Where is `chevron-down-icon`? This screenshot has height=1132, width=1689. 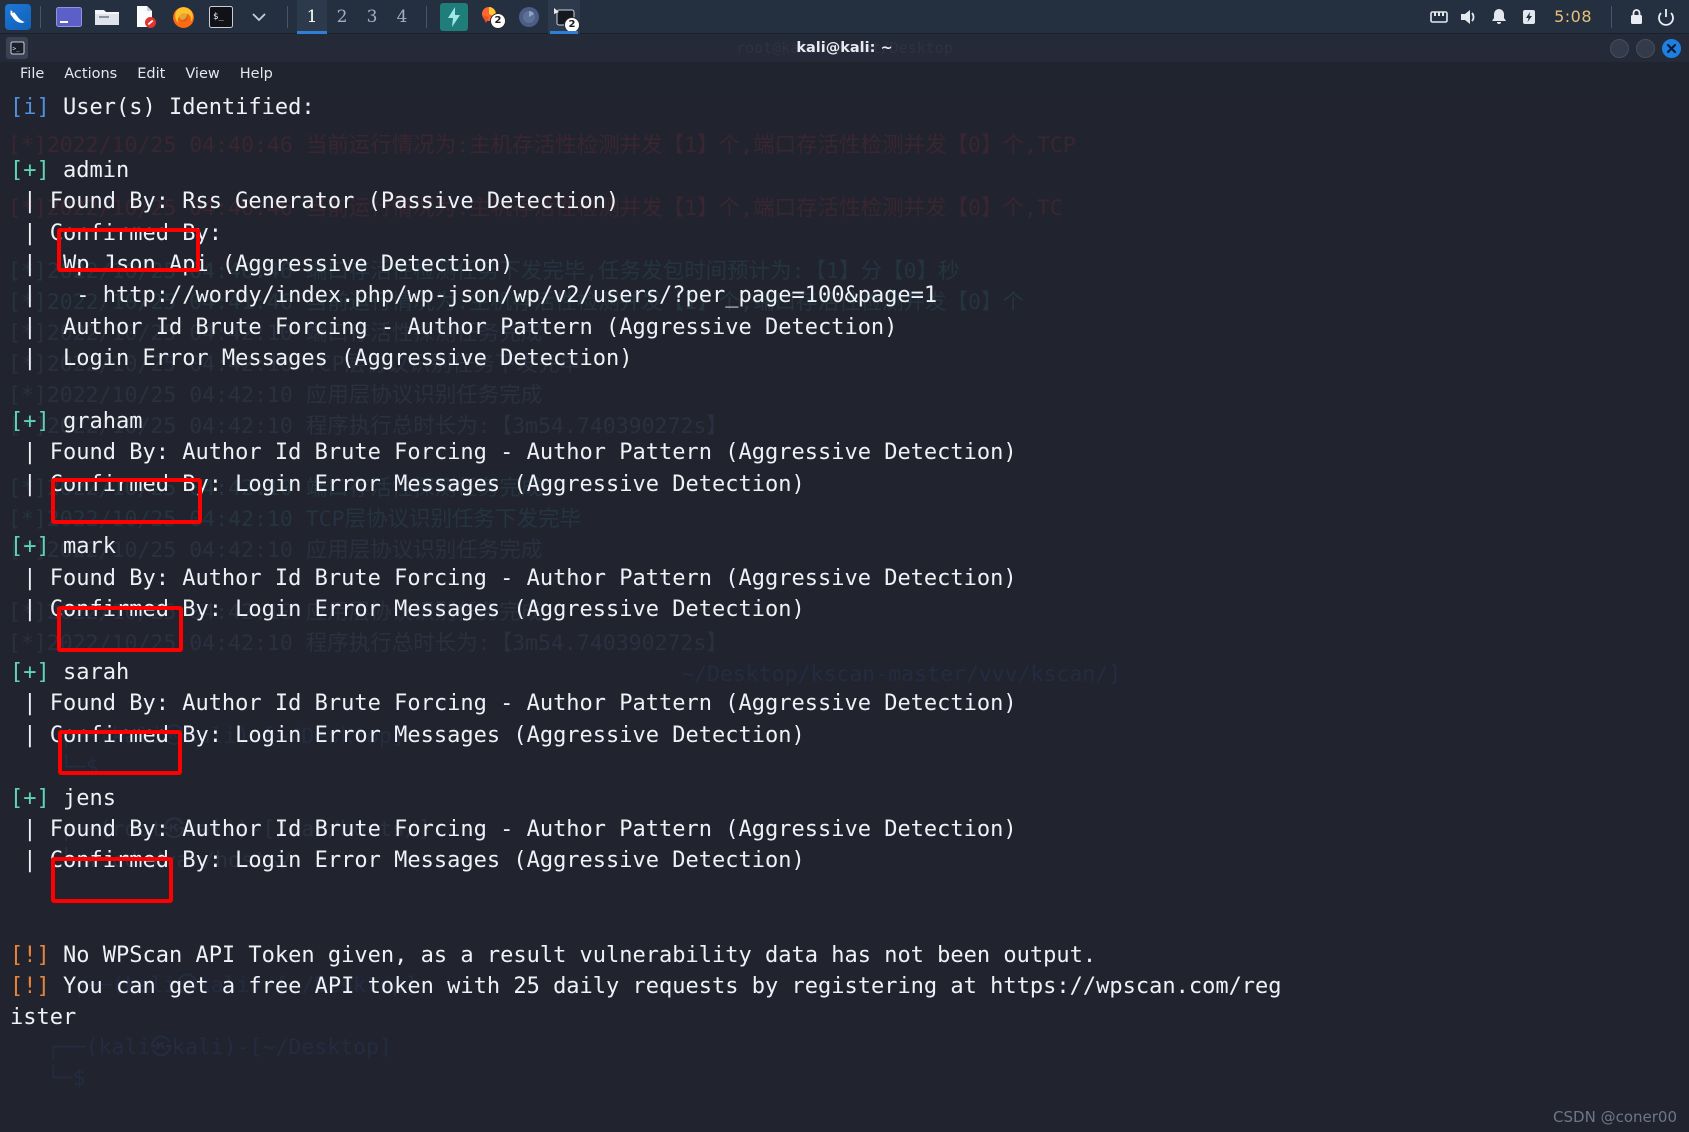 chevron-down-icon is located at coordinates (259, 17).